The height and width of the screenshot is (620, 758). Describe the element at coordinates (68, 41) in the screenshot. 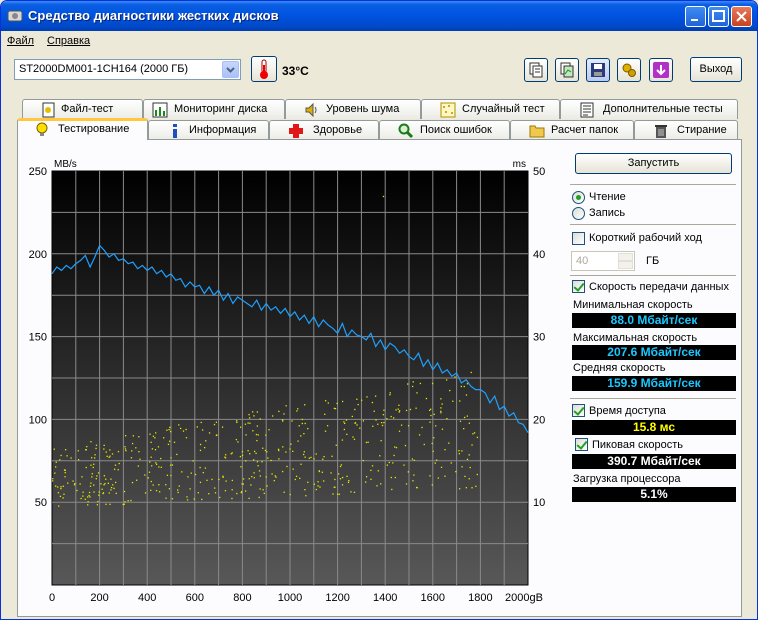

I see `menu-help: Справка` at that location.